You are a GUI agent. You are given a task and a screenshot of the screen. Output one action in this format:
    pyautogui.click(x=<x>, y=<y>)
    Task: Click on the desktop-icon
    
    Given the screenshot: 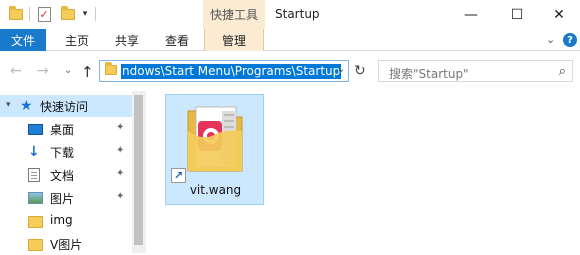 What is the action you would take?
    pyautogui.click(x=36, y=129)
    